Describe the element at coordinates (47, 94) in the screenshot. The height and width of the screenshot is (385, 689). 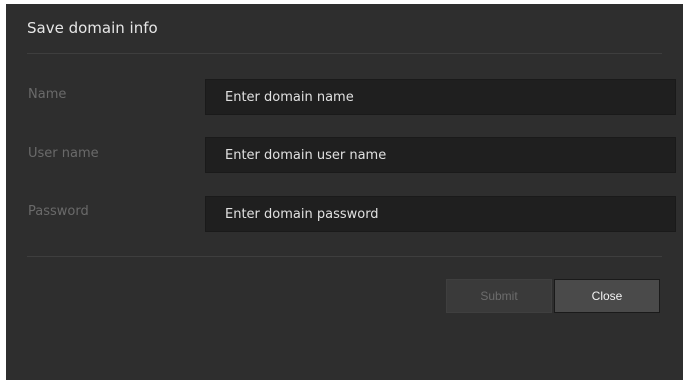
I see `name-label: Name` at that location.